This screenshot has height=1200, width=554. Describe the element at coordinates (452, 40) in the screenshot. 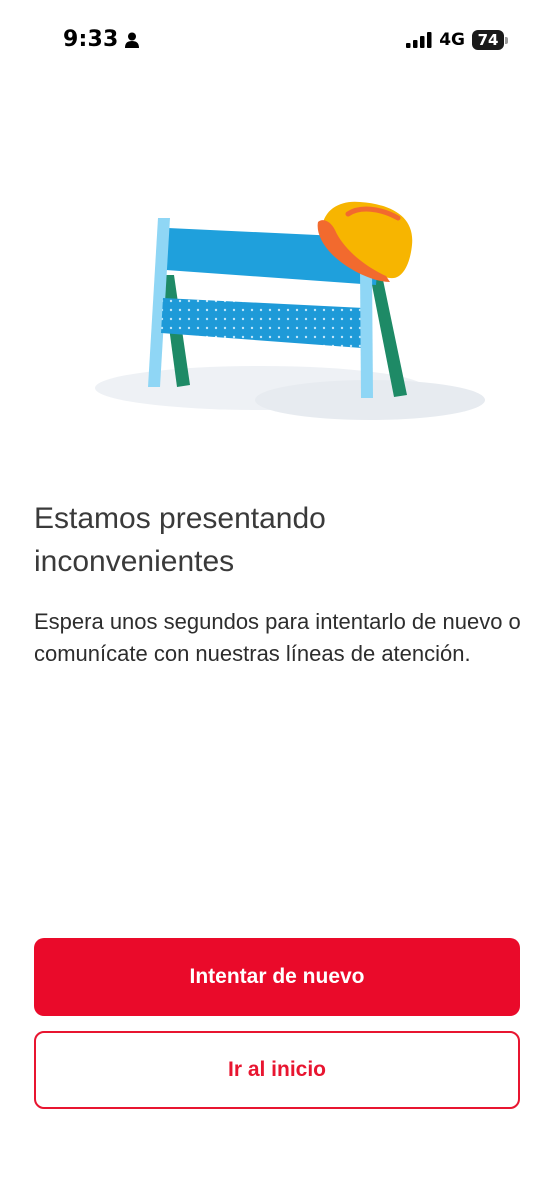

I see `network-type: 4G` at that location.